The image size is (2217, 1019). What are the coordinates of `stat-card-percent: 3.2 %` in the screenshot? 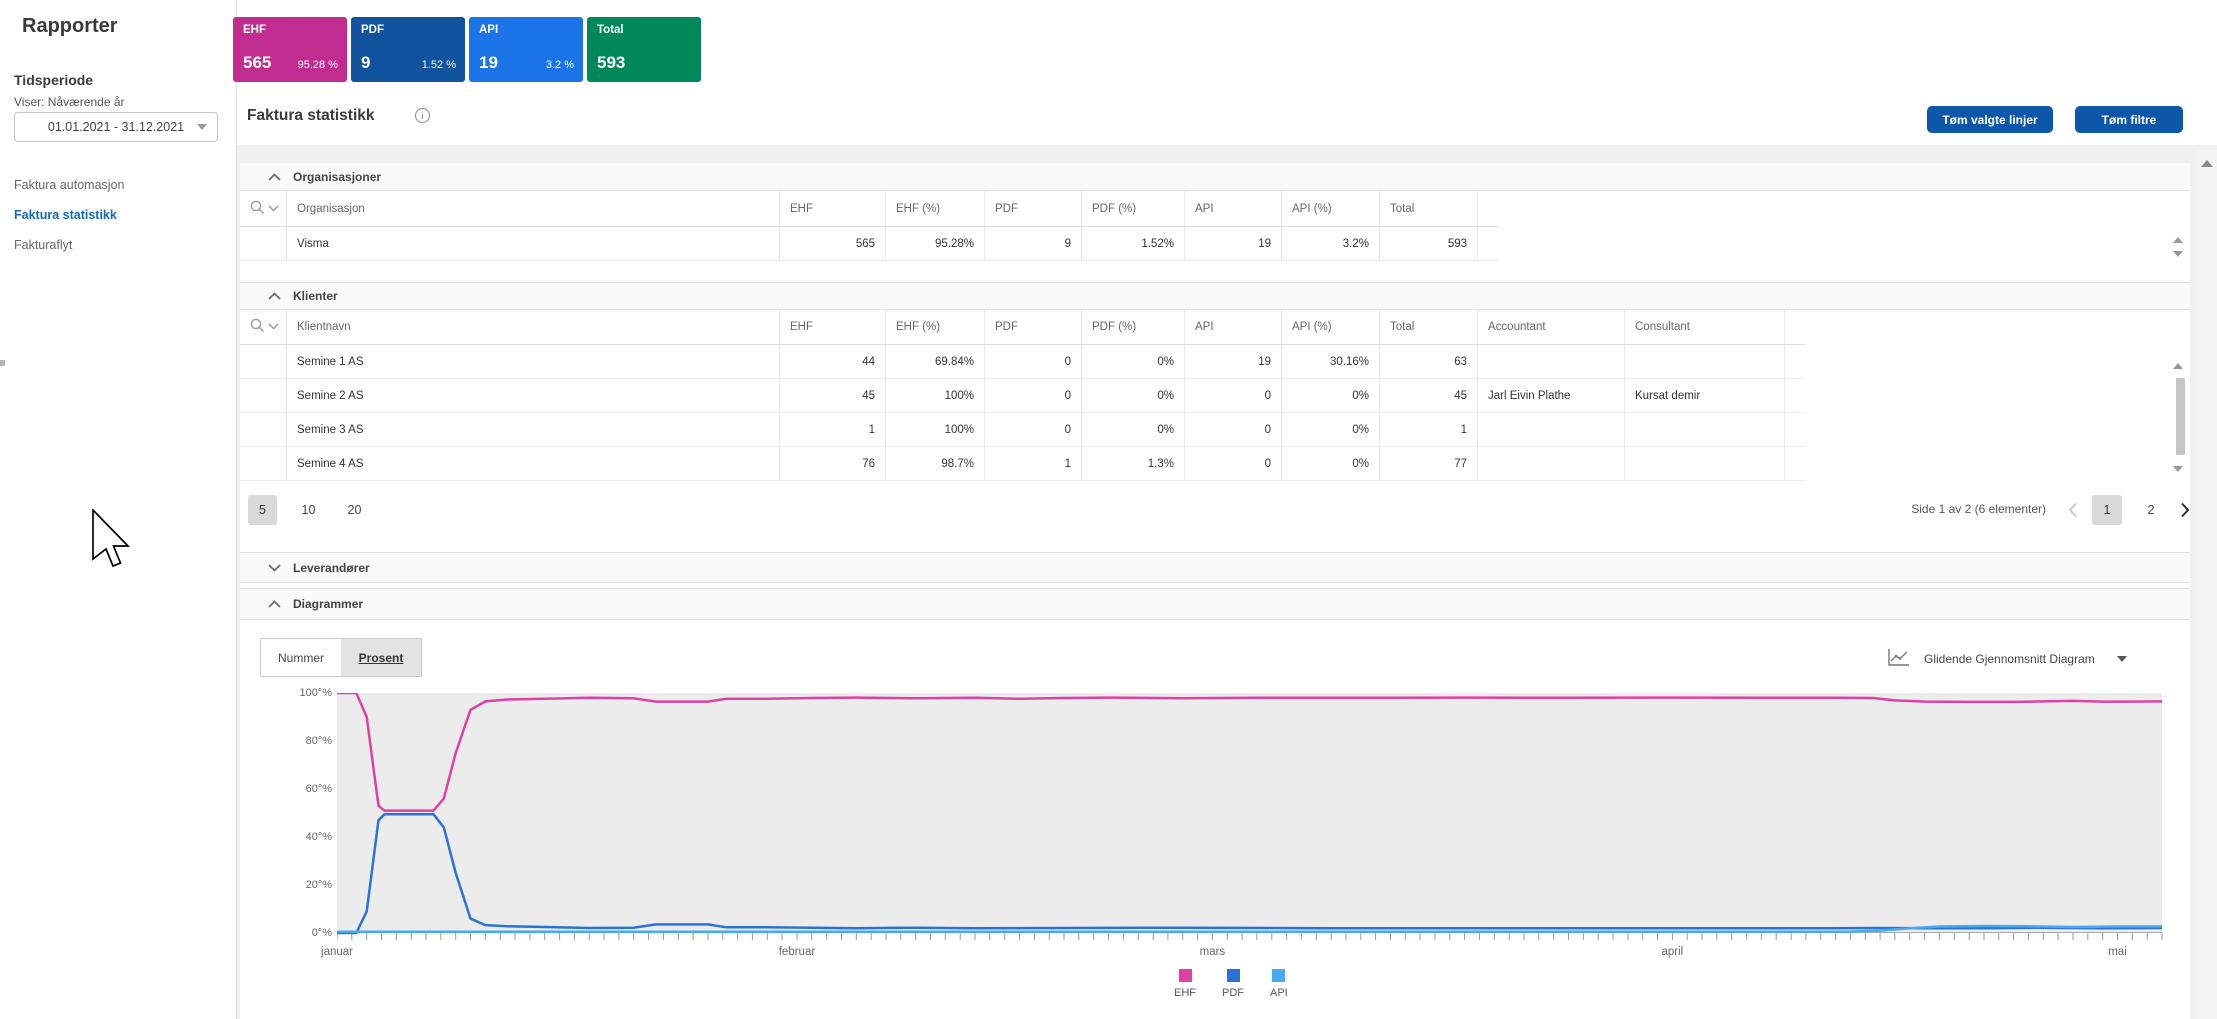 It's located at (559, 65).